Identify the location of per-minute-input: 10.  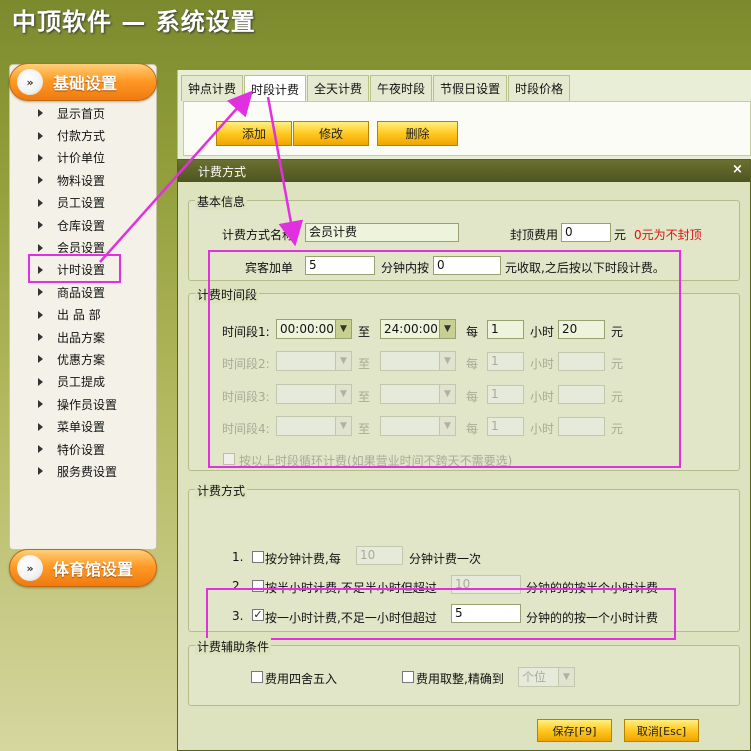
(379, 555).